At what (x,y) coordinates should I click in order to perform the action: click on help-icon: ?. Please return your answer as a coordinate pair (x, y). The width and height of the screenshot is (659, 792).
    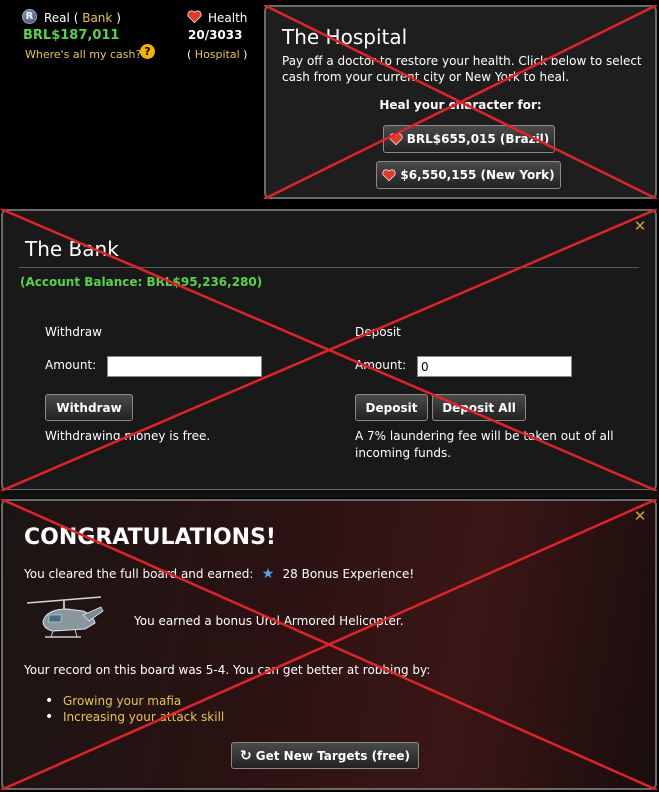
    Looking at the image, I should click on (147, 51).